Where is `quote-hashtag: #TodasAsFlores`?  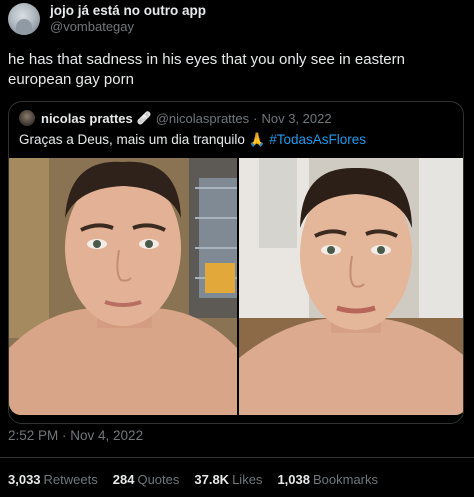 quote-hashtag: #TodasAsFlores is located at coordinates (317, 139).